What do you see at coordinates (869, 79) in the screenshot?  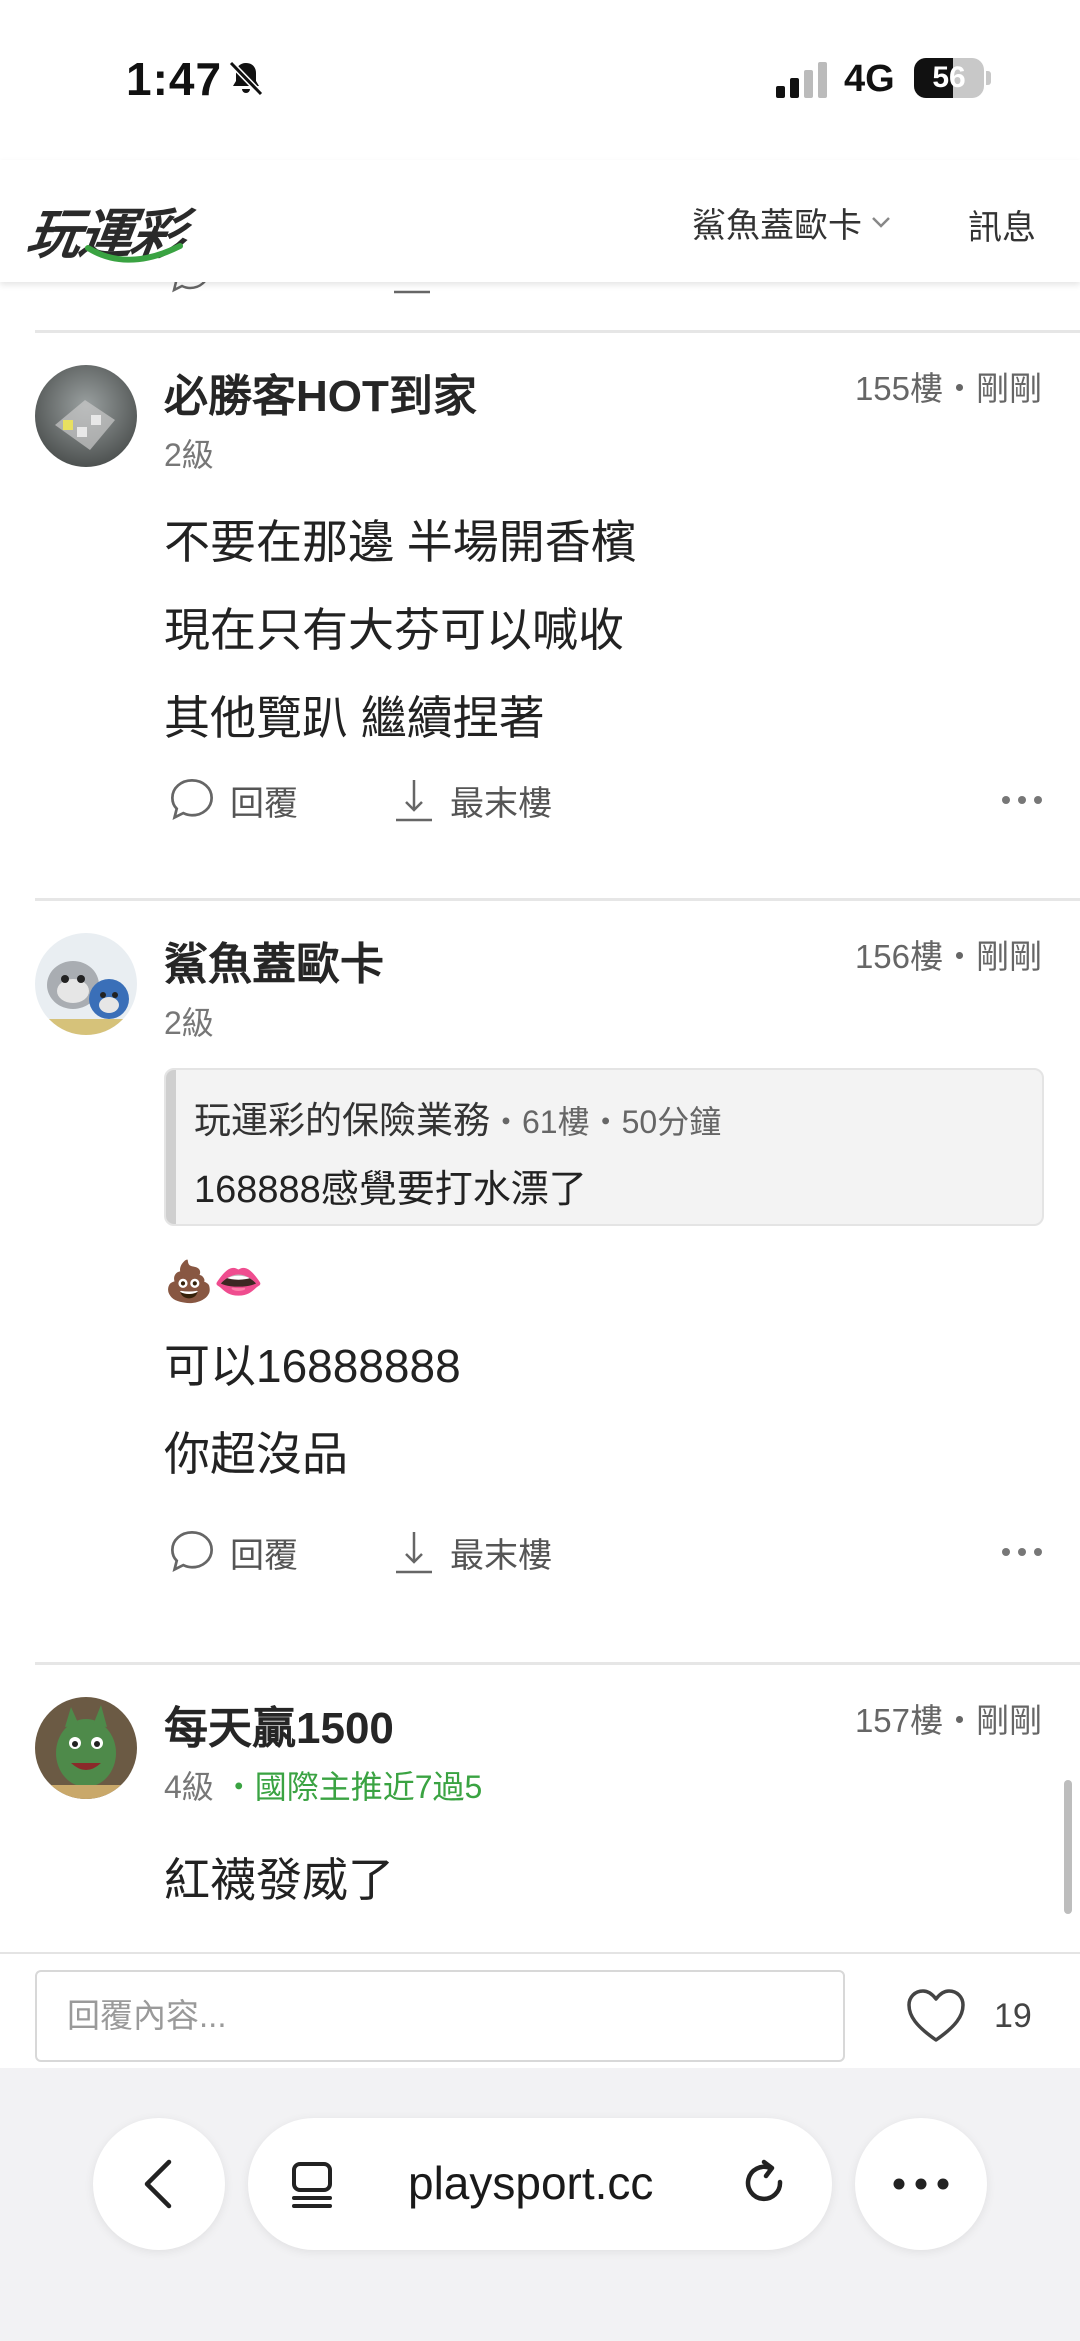 I see `network-label: 4G` at bounding box center [869, 79].